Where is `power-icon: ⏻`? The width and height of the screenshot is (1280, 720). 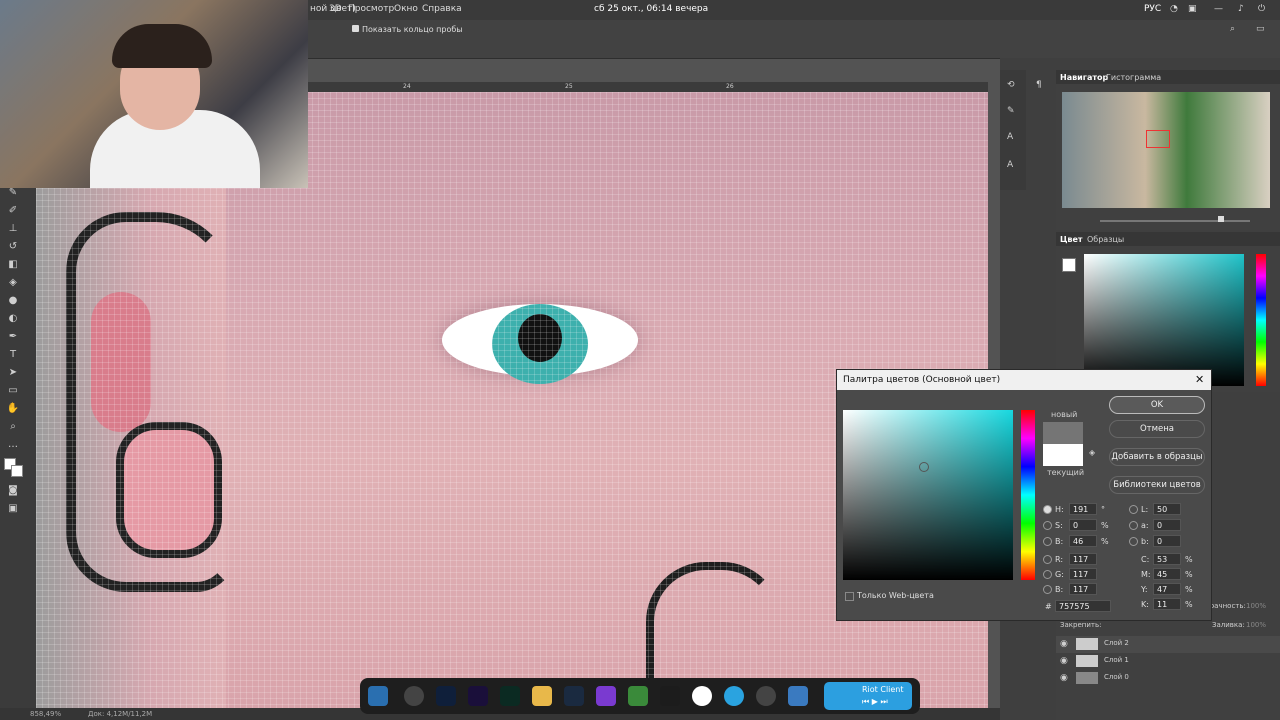
power-icon: ⏻ is located at coordinates (1261, 9).